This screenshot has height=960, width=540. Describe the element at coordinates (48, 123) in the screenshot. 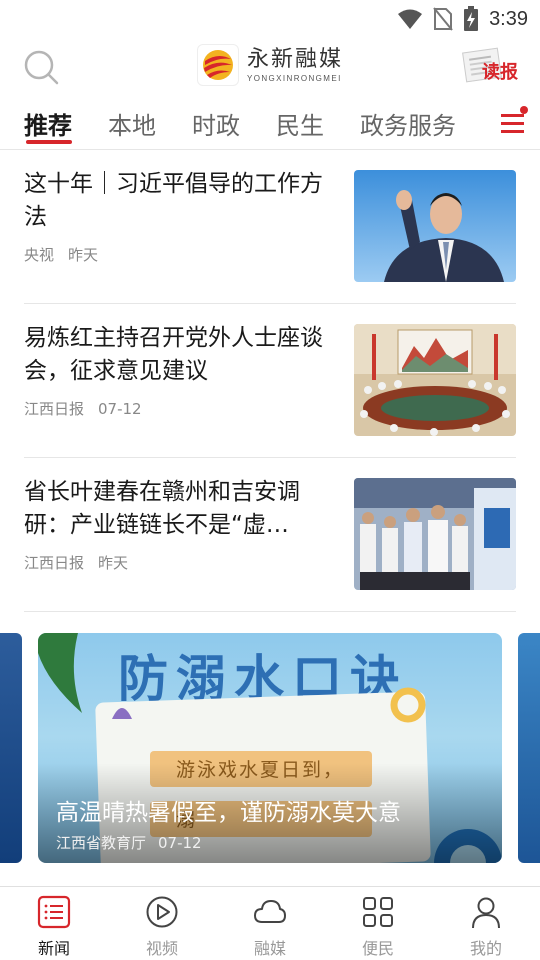

I see `tab-recommend: 推荐` at that location.